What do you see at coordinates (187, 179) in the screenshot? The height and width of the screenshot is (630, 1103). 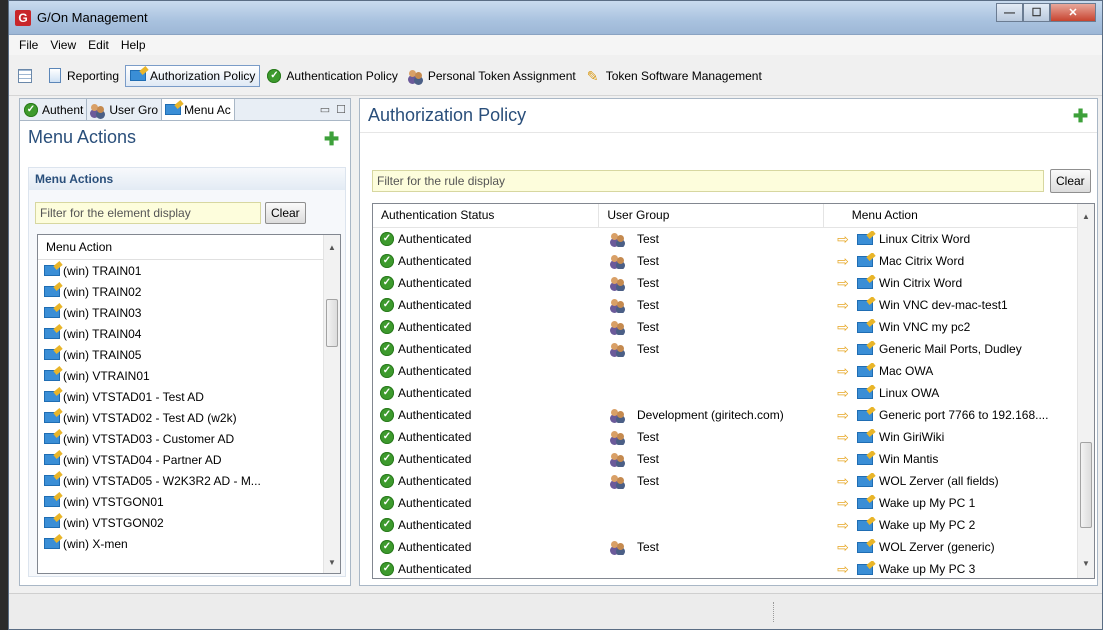 I see `section-title: Menu Actions` at bounding box center [187, 179].